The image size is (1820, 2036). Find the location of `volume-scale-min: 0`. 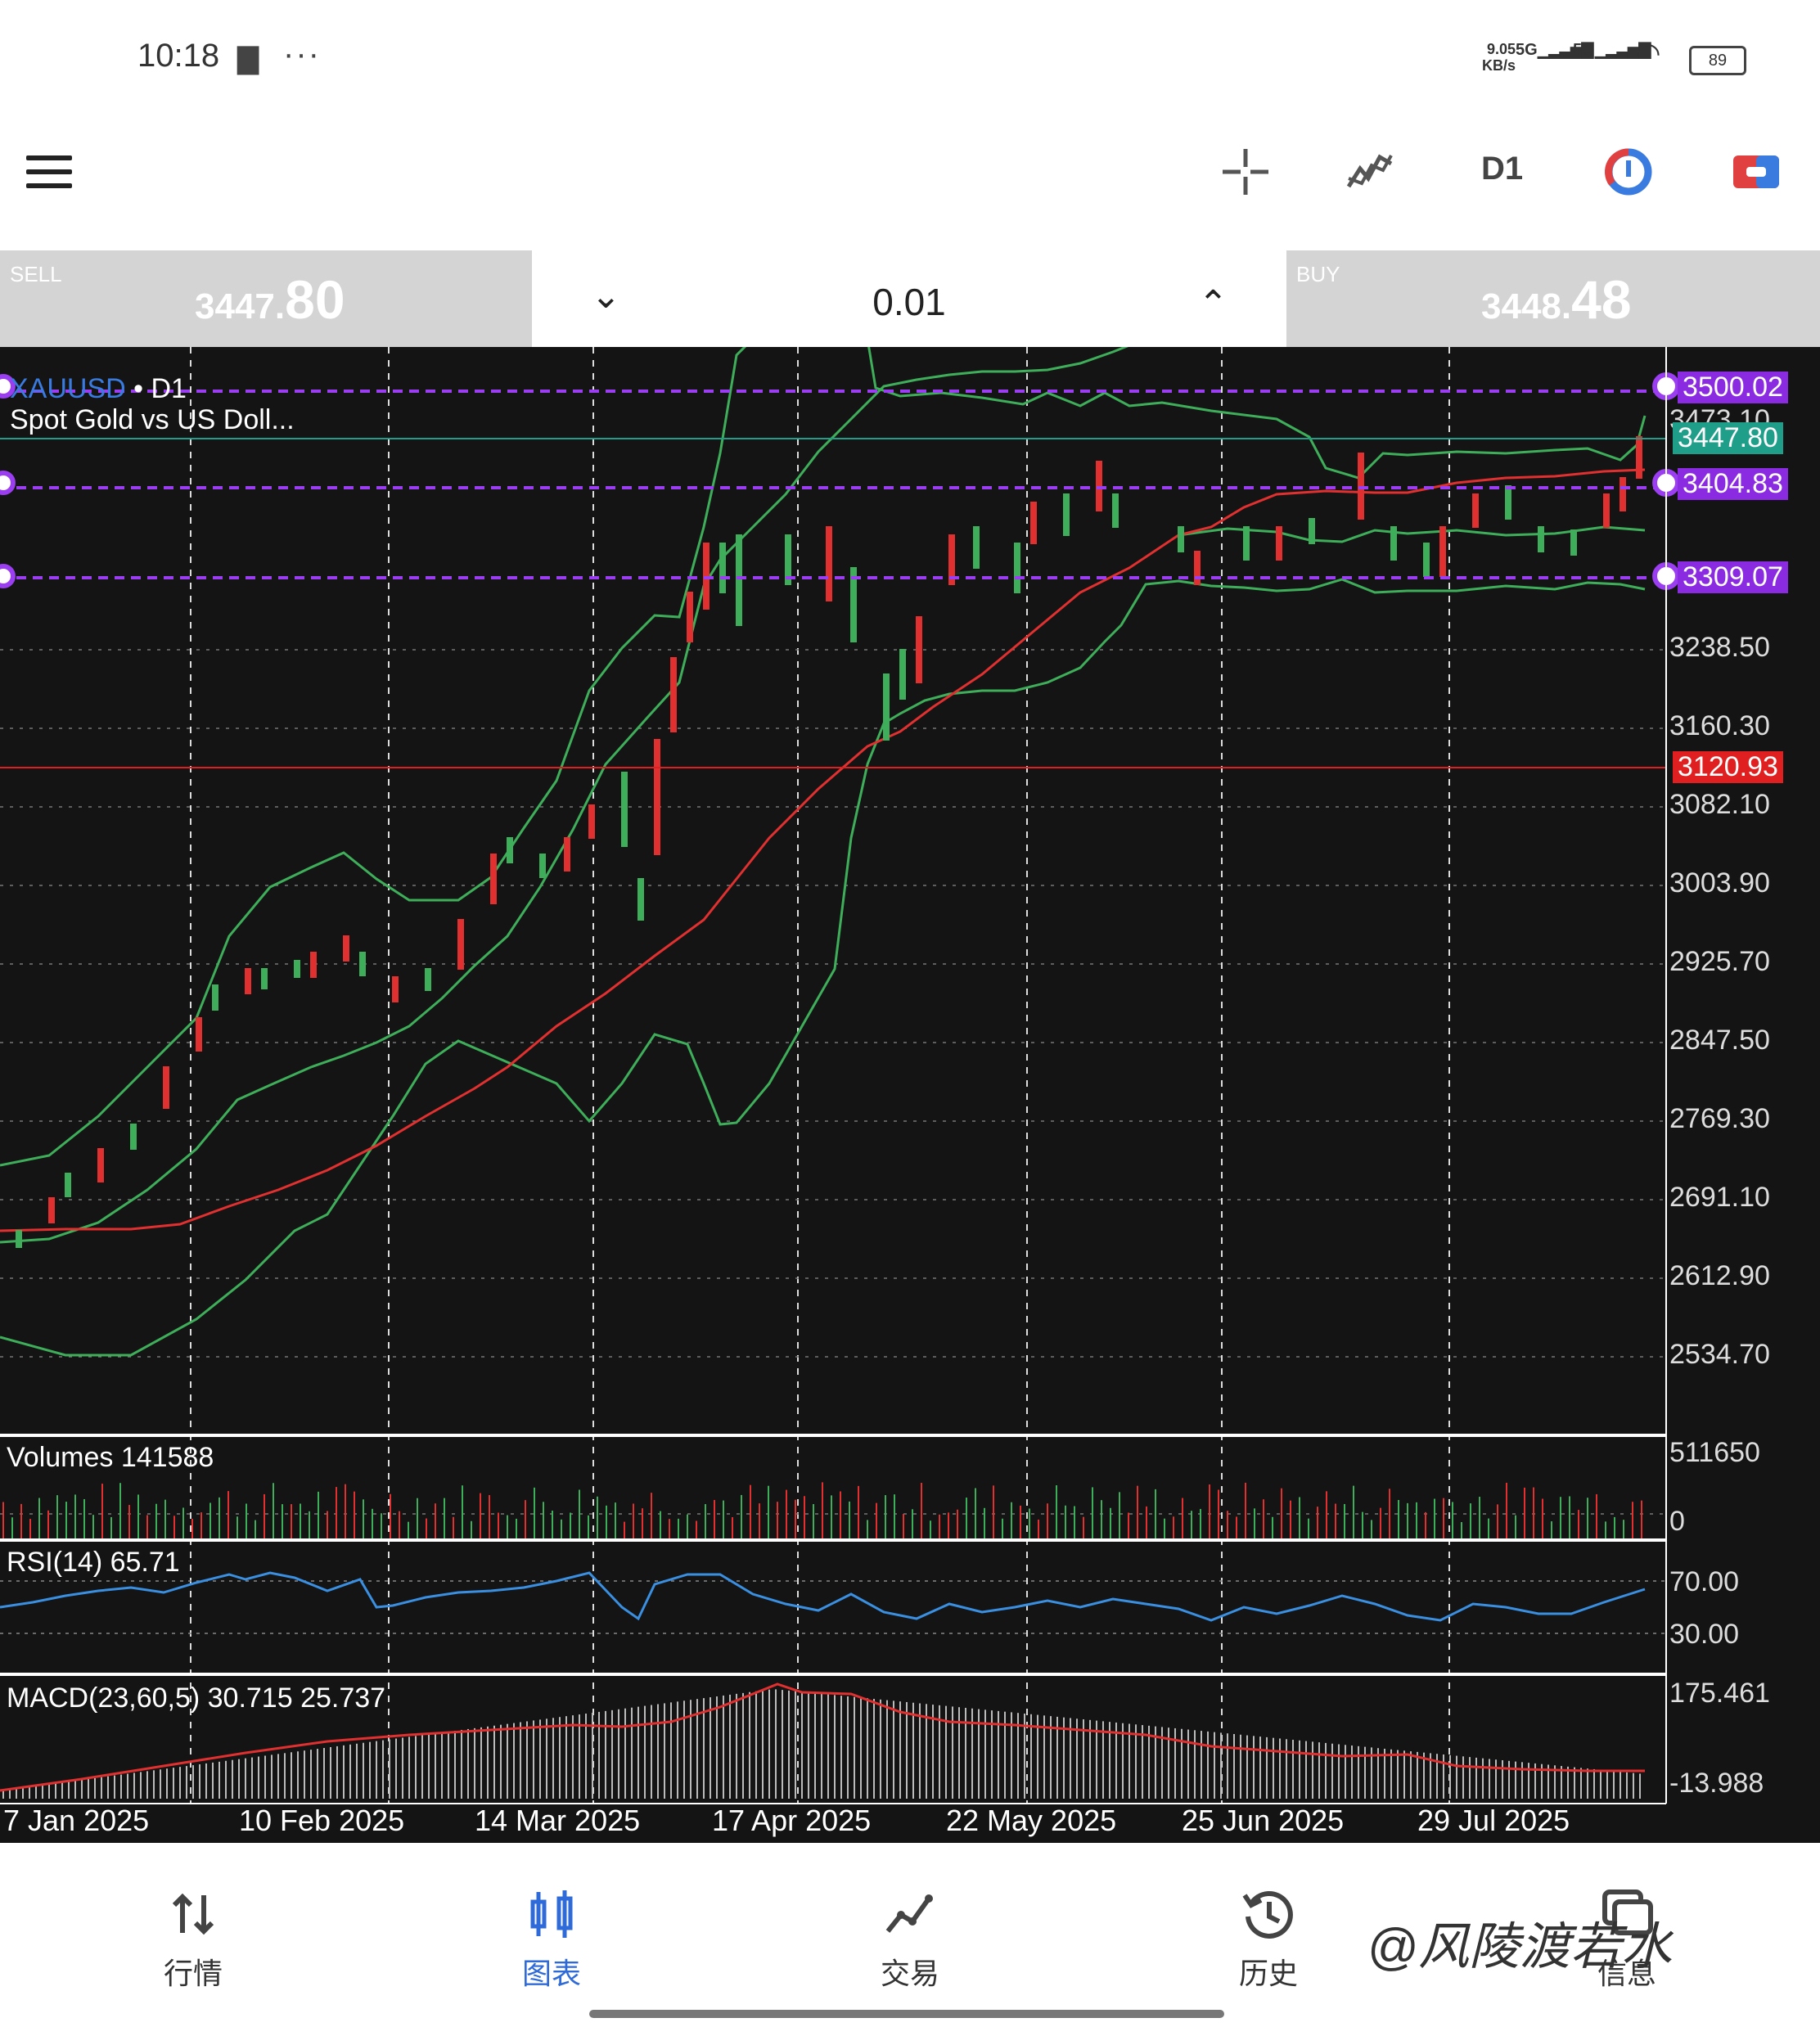

volume-scale-min: 0 is located at coordinates (1677, 1521).